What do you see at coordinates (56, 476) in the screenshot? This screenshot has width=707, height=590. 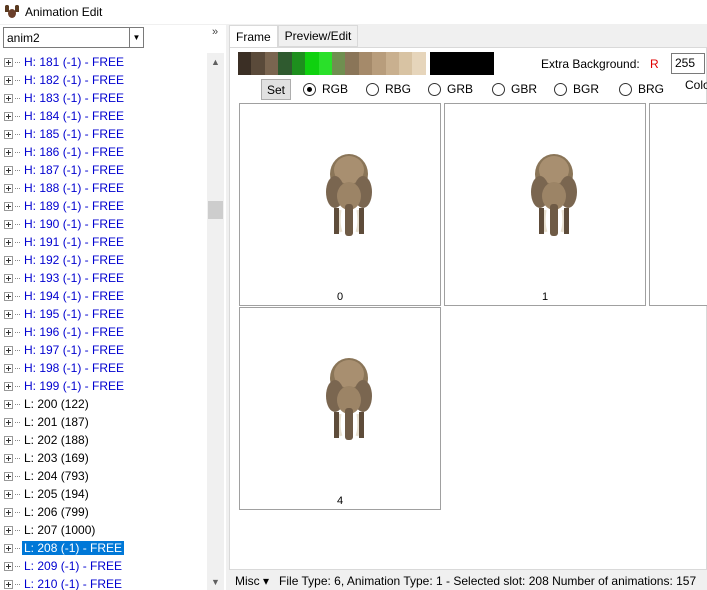 I see `tree-item-label: L: 204 (793)` at bounding box center [56, 476].